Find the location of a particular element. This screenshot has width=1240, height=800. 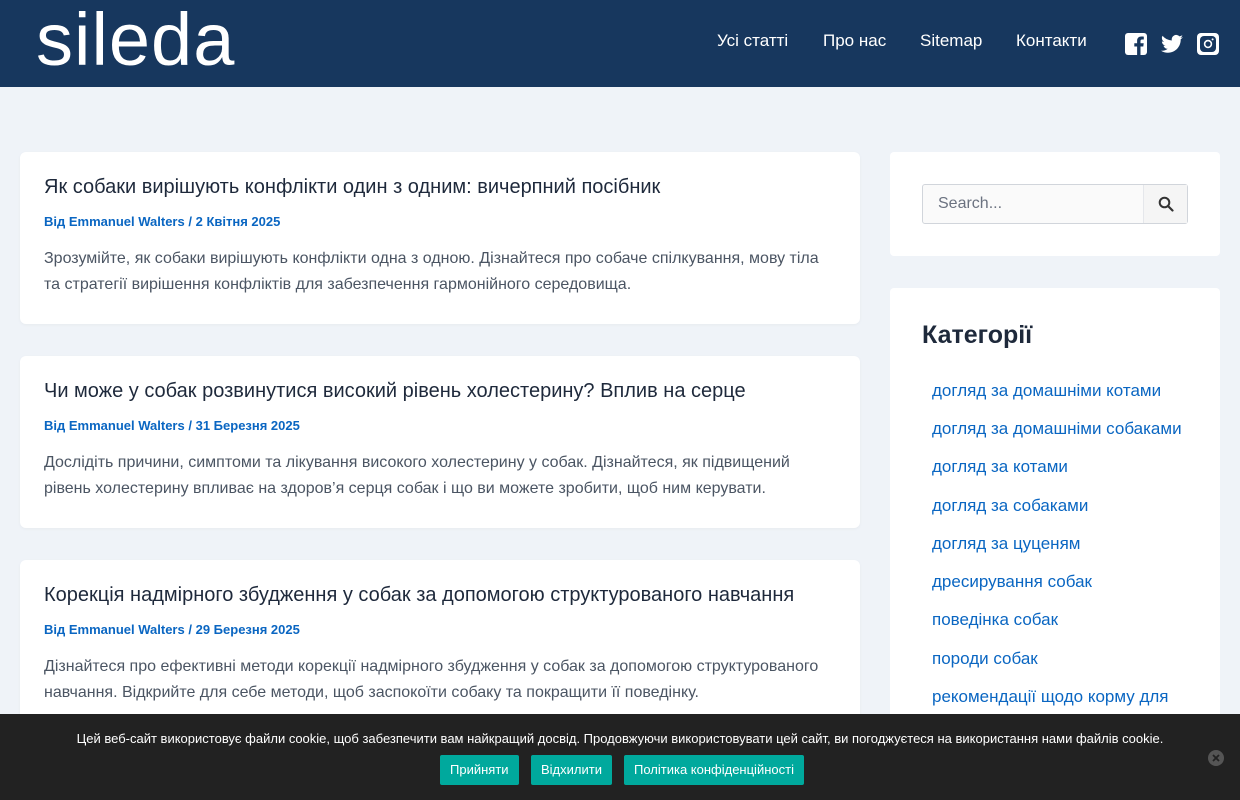

nav-contacts: Контакти is located at coordinates (1051, 41).